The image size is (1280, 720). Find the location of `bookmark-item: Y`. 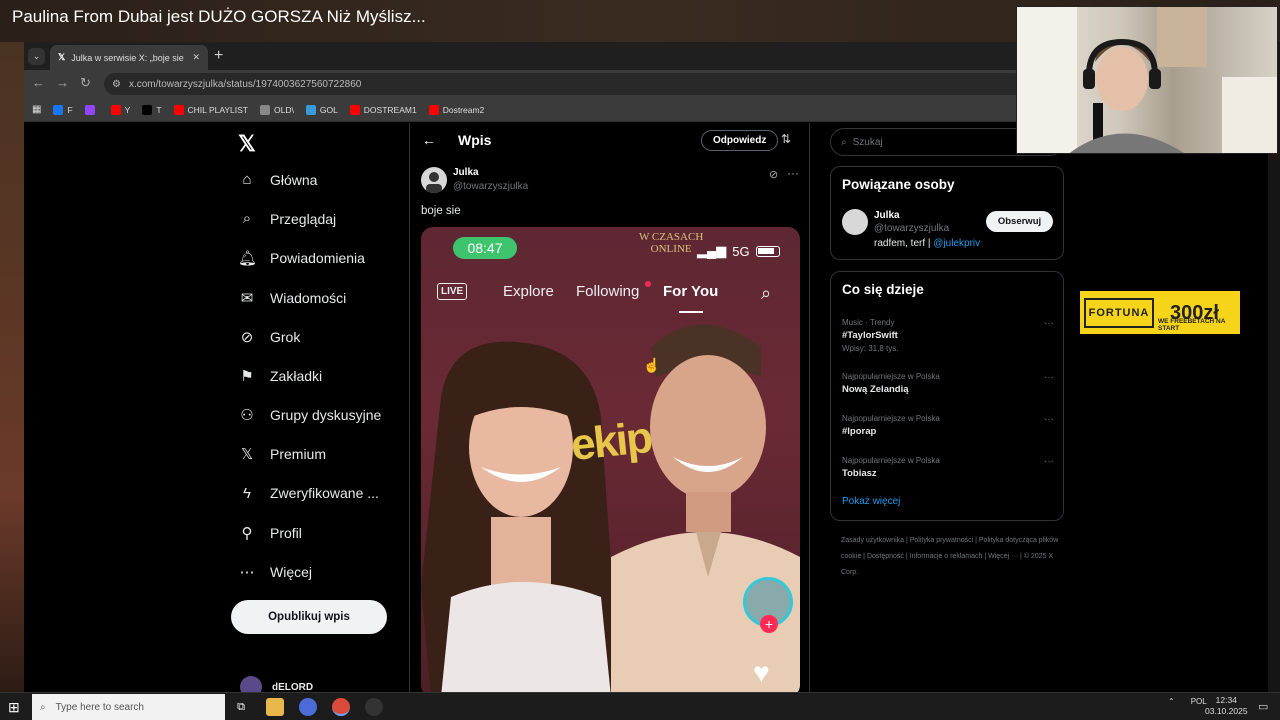

bookmark-item: Y is located at coordinates (120, 109).